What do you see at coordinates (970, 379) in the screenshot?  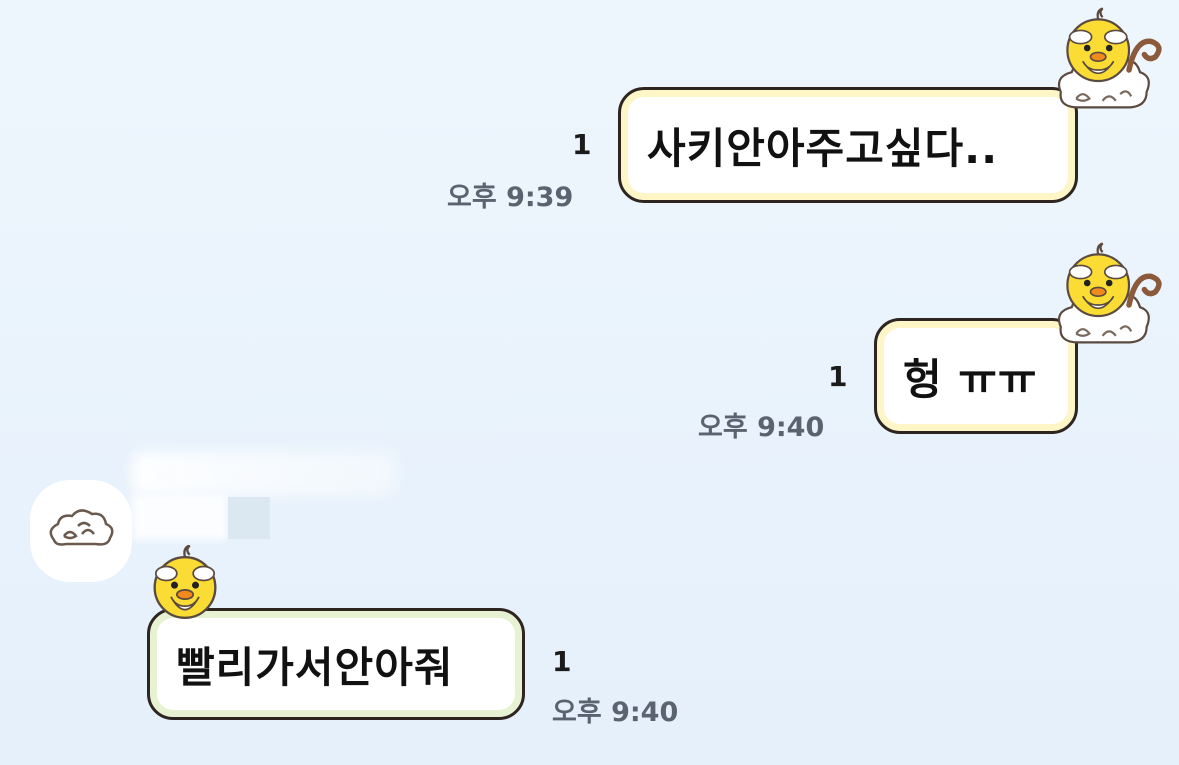 I see `message-text: 헝 ㅠㅠ` at bounding box center [970, 379].